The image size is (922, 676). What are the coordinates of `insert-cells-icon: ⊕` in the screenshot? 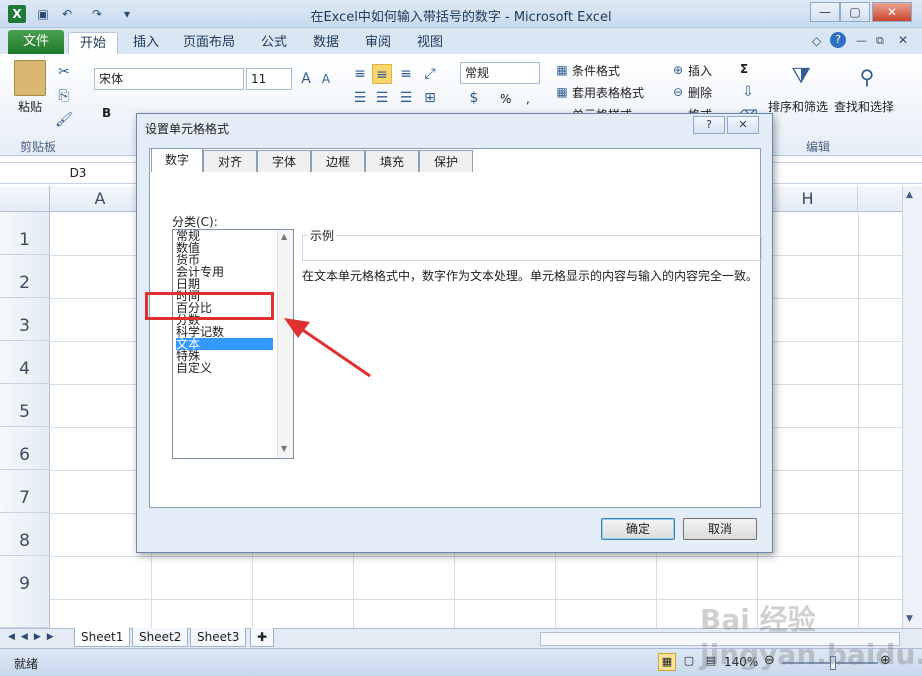 It's located at (678, 70).